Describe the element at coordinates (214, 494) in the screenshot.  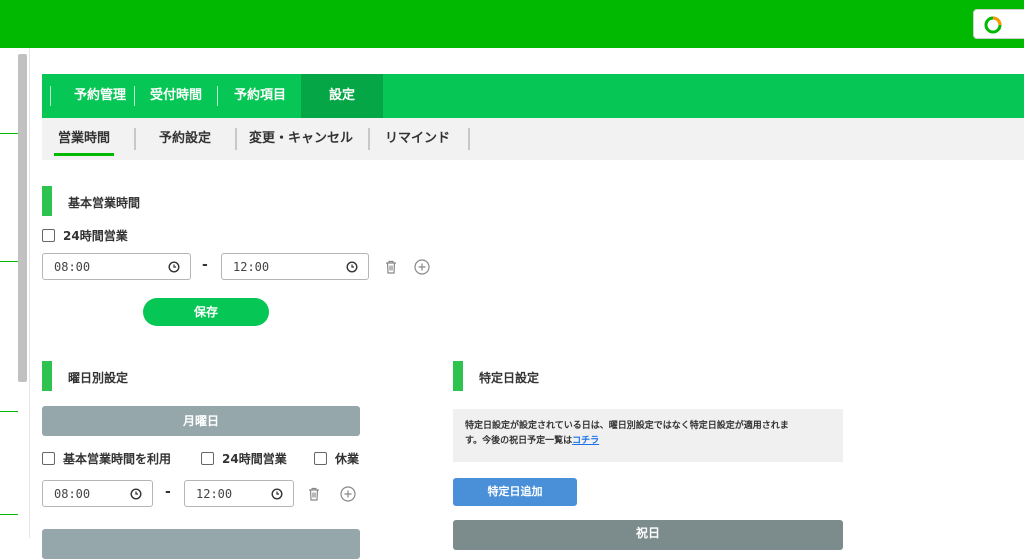
I see `monday-end-time-value: 12:00` at that location.